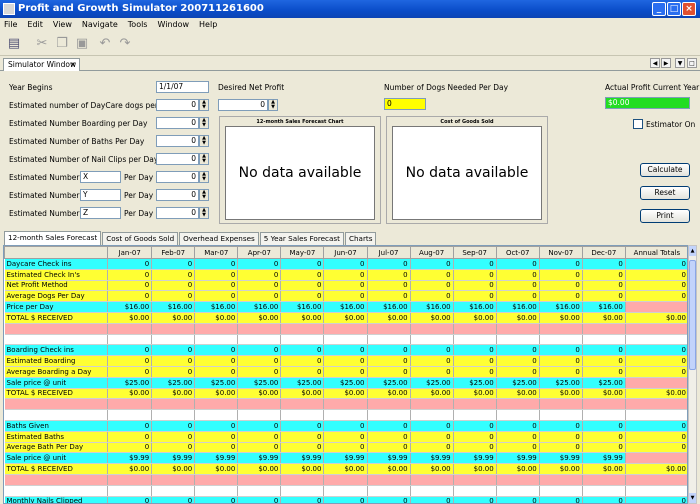  Describe the element at coordinates (41, 64) in the screenshot. I see `tab-simulator-window: Simulator Window ×` at that location.